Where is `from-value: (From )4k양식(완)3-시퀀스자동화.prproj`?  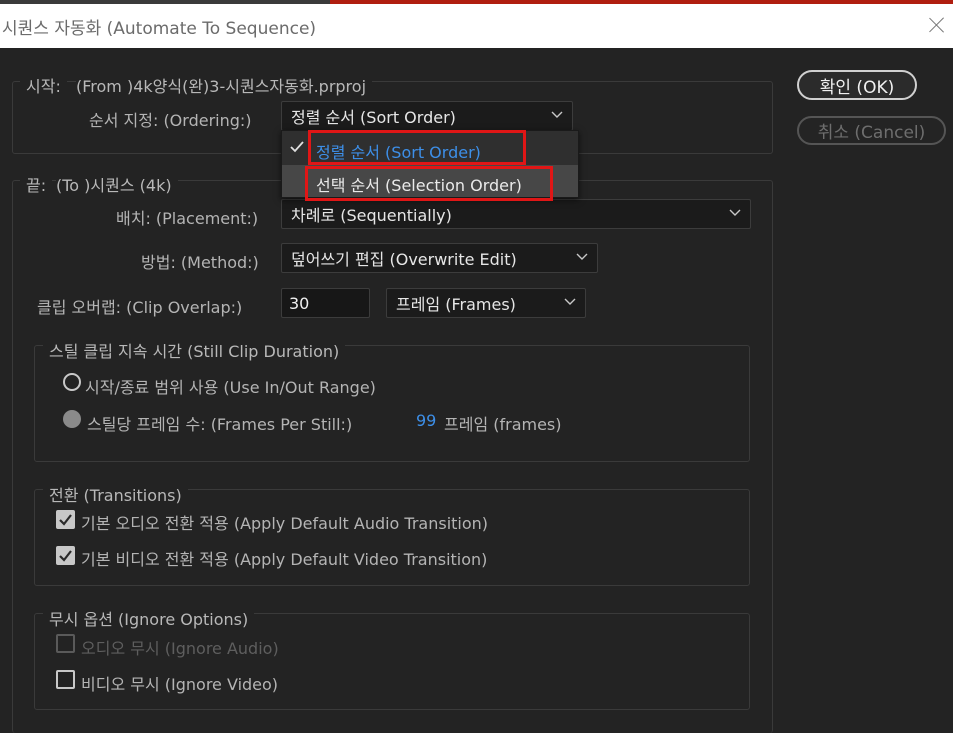
from-value: (From )4k양식(완)3-시퀀스자동화.prproj is located at coordinates (224, 85).